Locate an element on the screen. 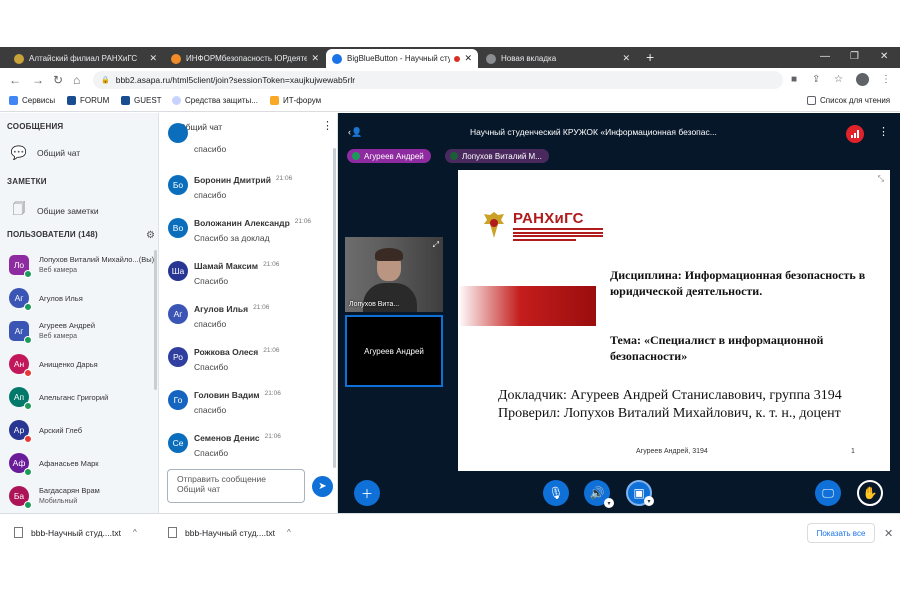 The height and width of the screenshot is (600, 900). notes-section-title: ЗАМЕТКИ is located at coordinates (27, 181).